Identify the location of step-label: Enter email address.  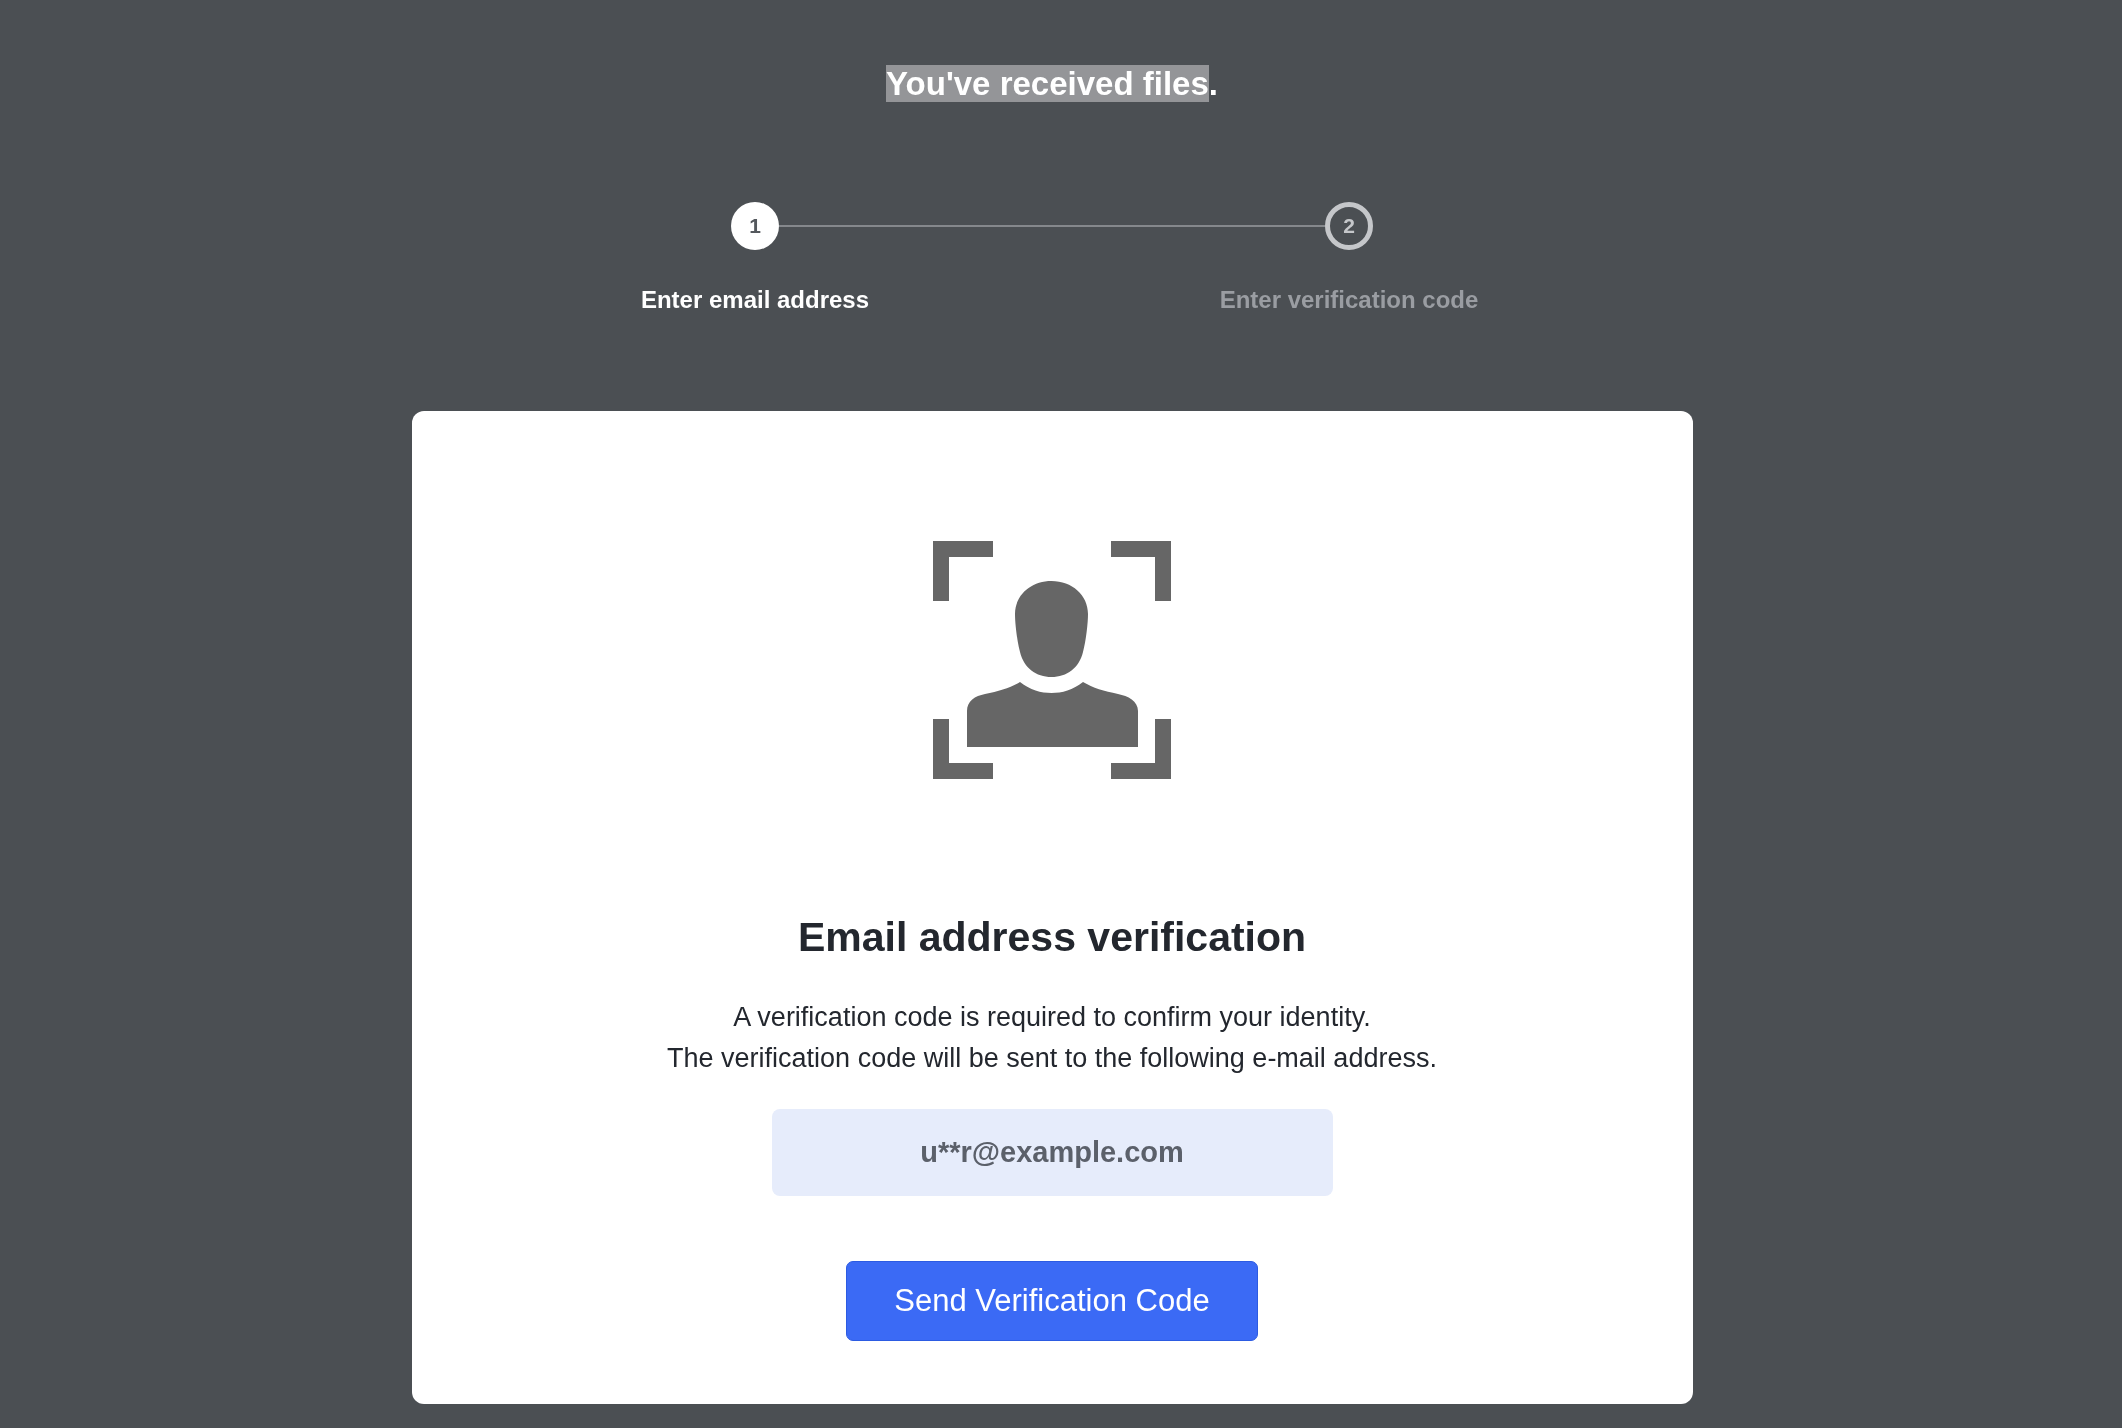
(755, 300).